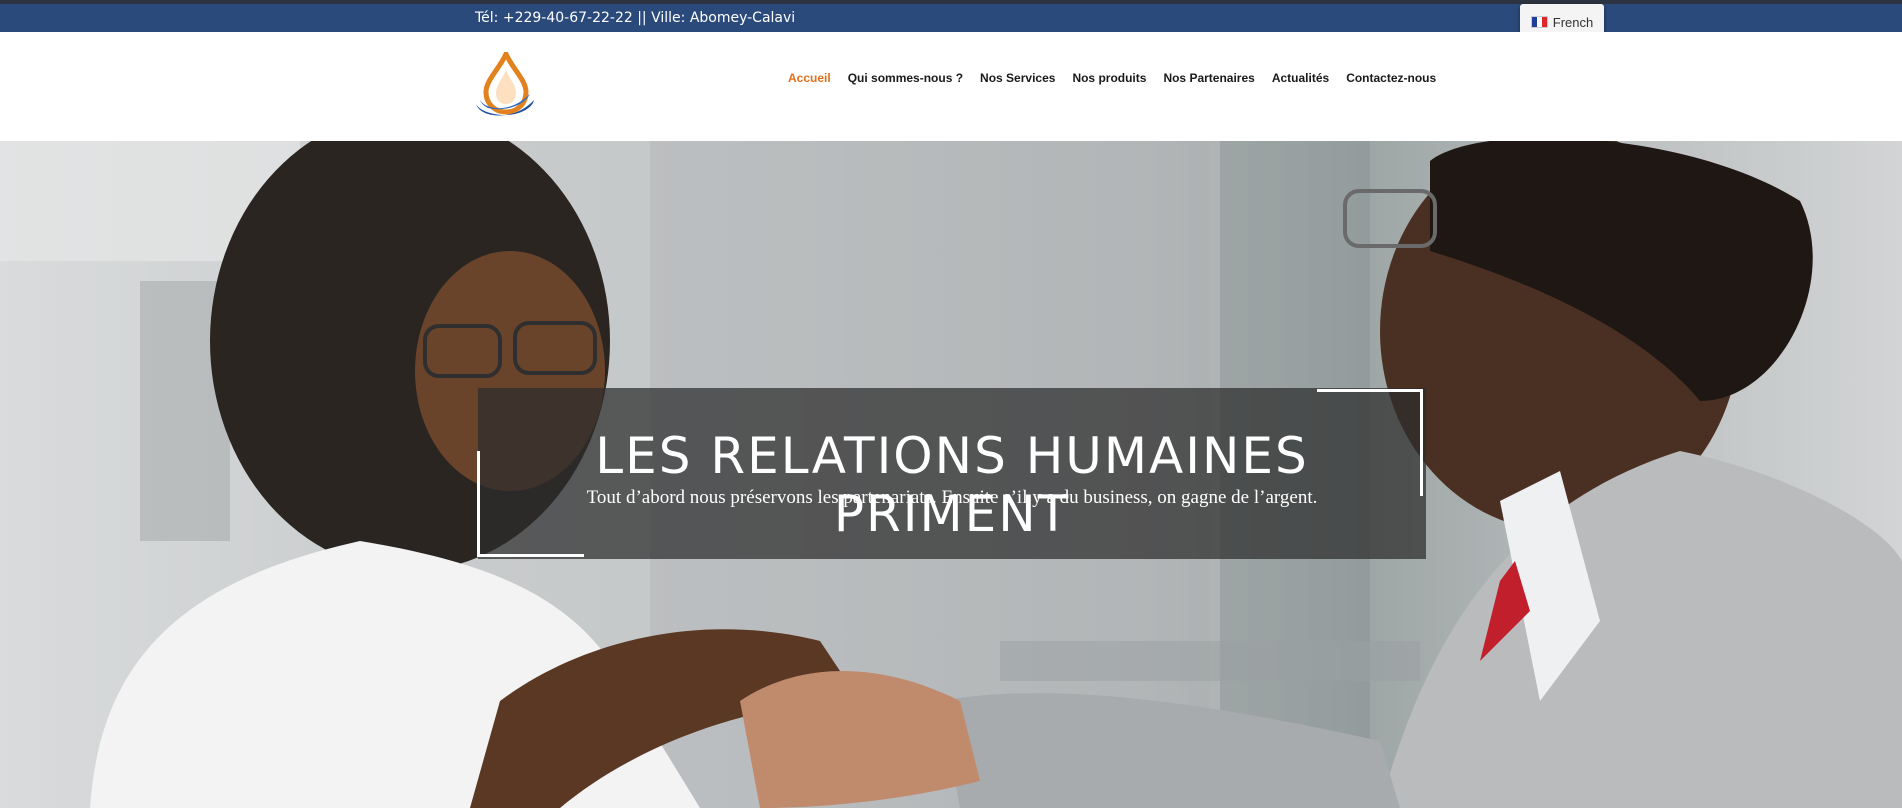 The height and width of the screenshot is (808, 1902). What do you see at coordinates (1300, 78) in the screenshot?
I see `nav-actualites: Actualités` at bounding box center [1300, 78].